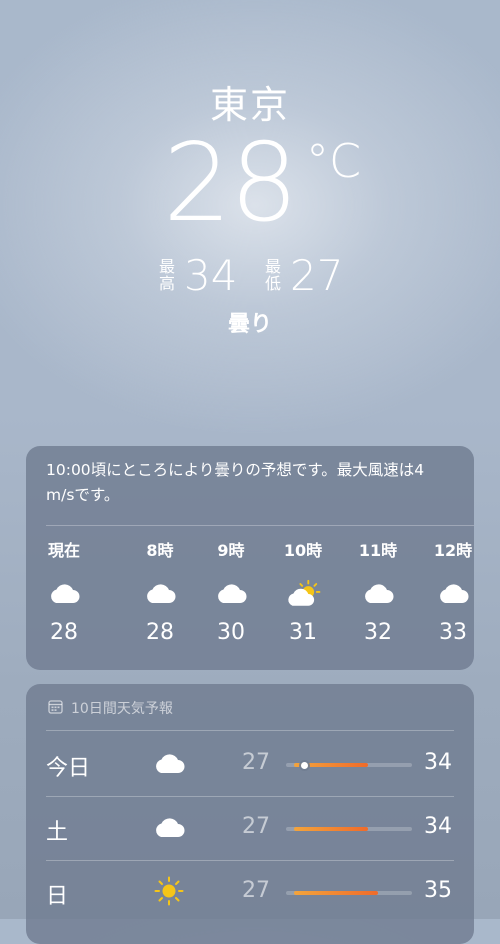 Image resolution: width=500 pixels, height=944 pixels. What do you see at coordinates (160, 550) in the screenshot?
I see `hour-label: 8時` at bounding box center [160, 550].